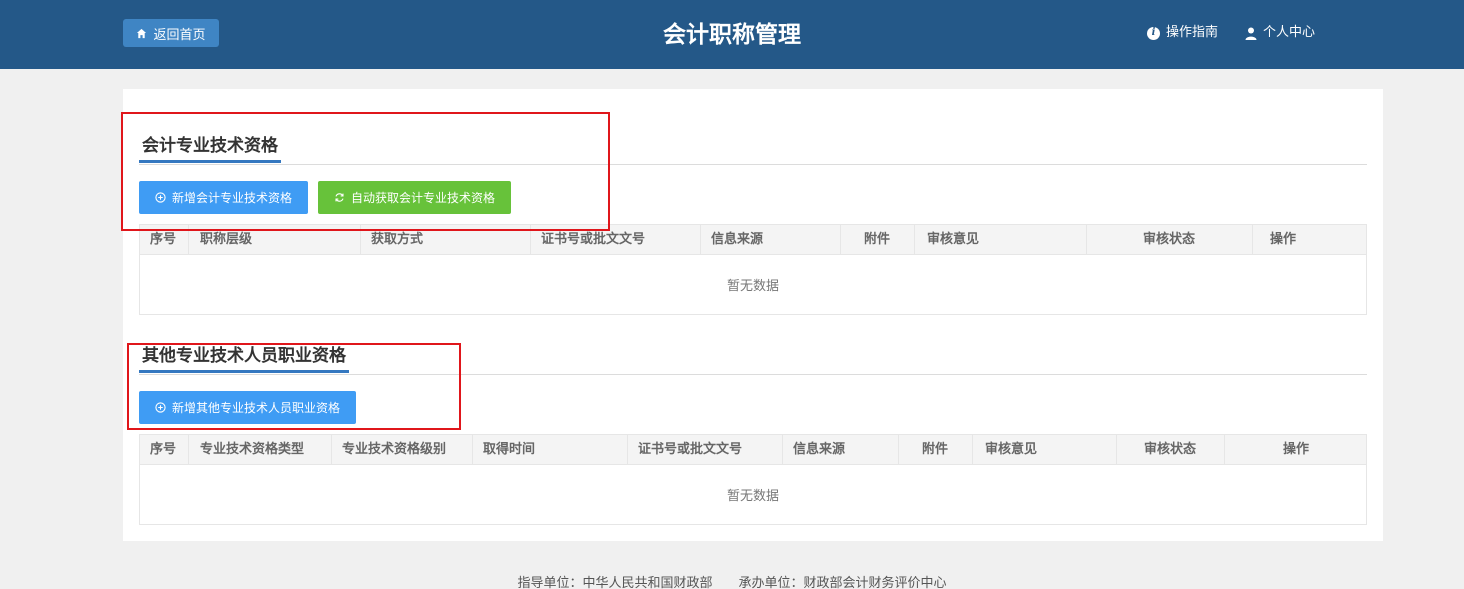 The height and width of the screenshot is (589, 1464). Describe the element at coordinates (732, 580) in the screenshot. I see `footer: 指导单位：中华人民共和国财政部 承办单位：财政部会计财务评价中心` at that location.